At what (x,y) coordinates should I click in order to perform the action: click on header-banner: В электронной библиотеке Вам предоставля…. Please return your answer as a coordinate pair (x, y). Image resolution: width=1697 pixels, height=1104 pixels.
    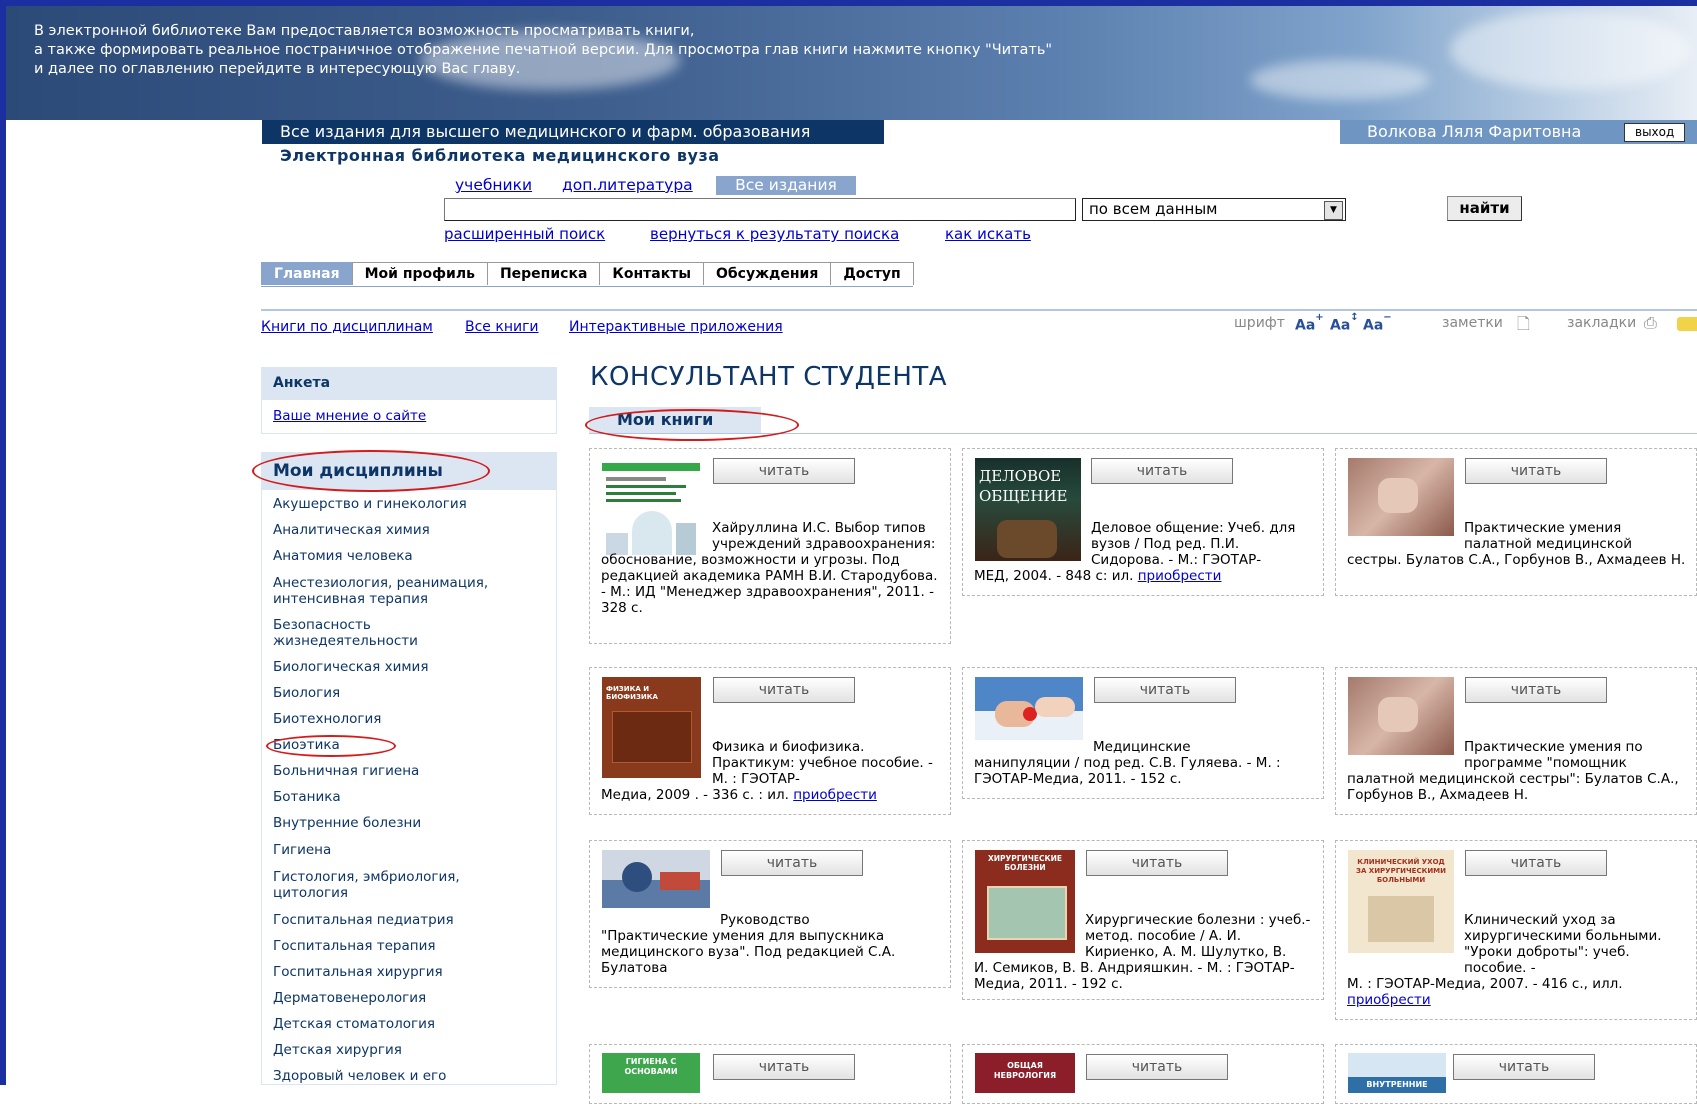
    Looking at the image, I should click on (848, 60).